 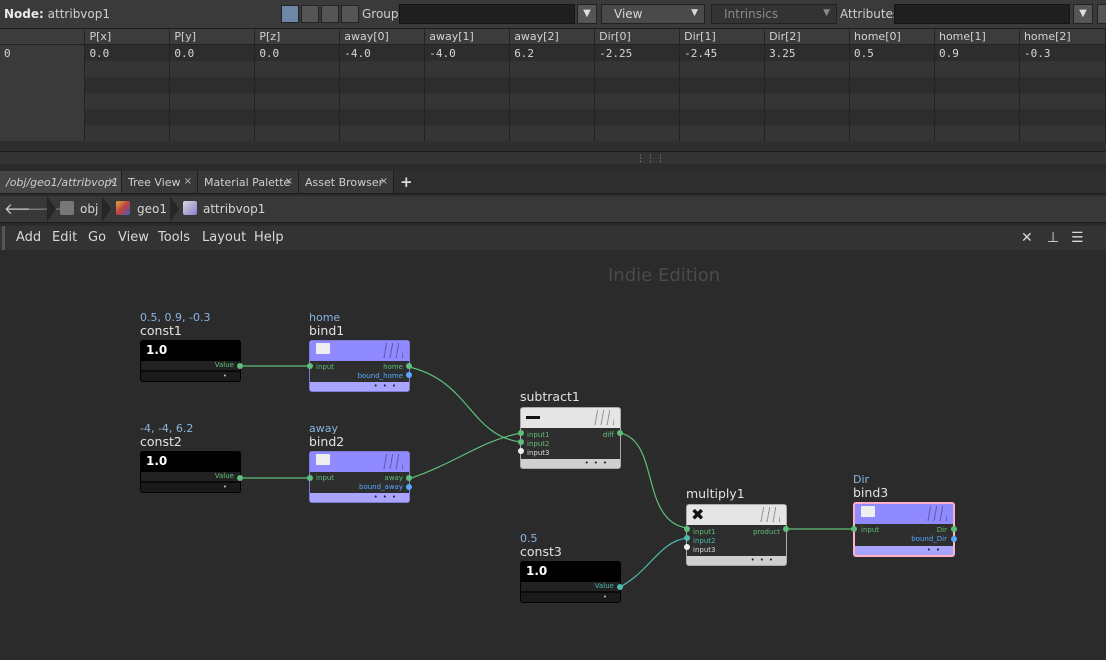 I want to click on wrench-icon: ✕, so click(x=1027, y=238).